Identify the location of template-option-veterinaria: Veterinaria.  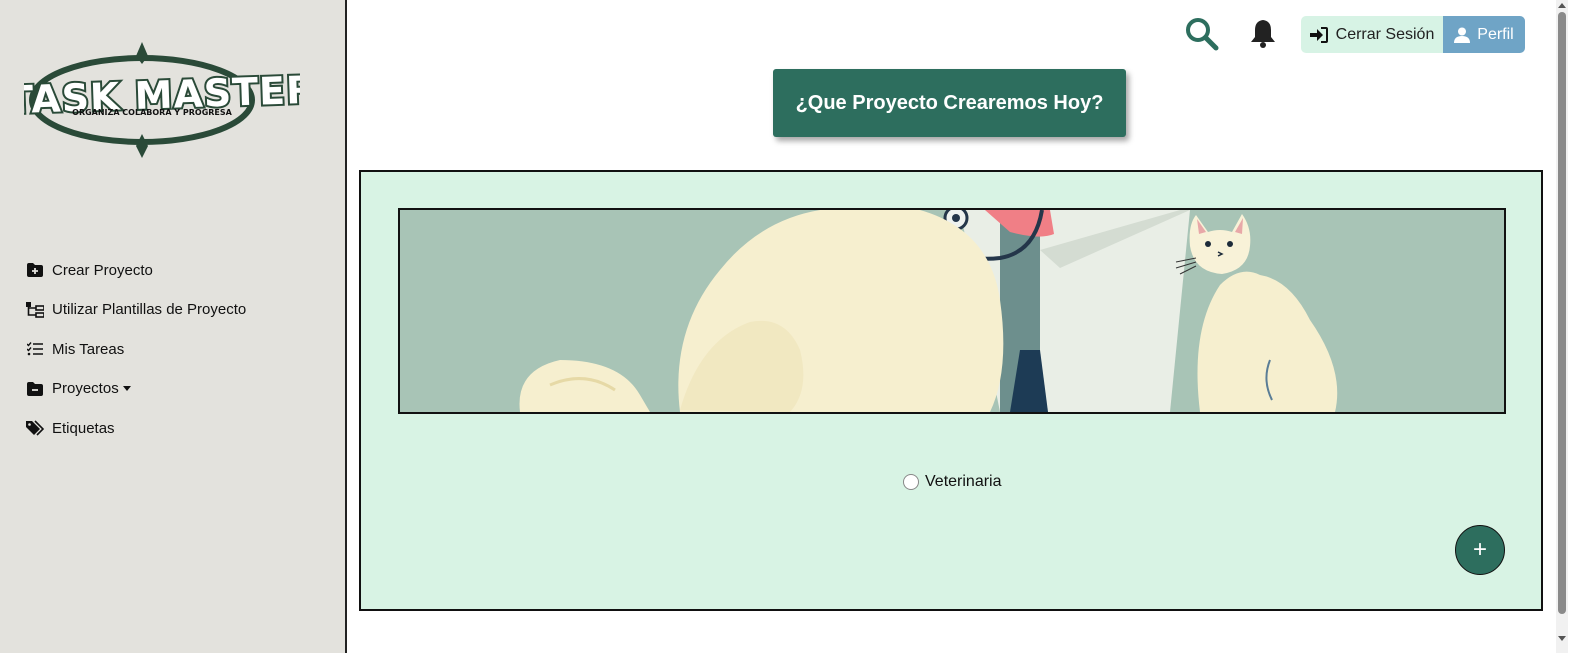
(952, 482).